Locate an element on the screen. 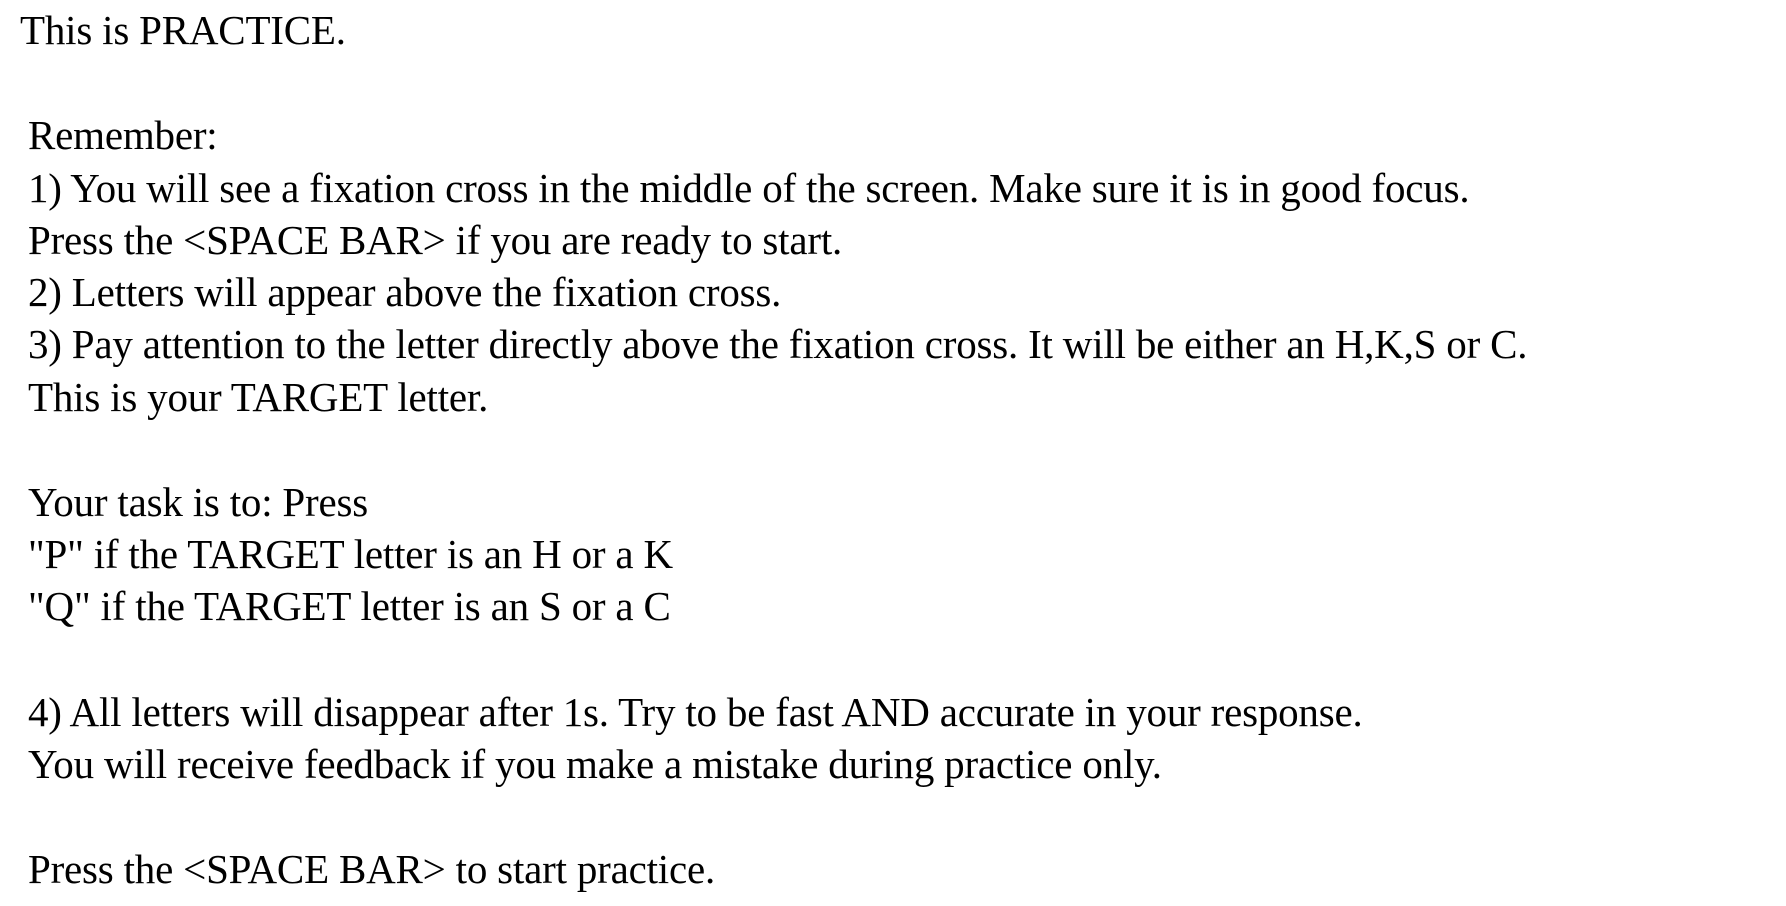 The width and height of the screenshot is (1786, 906). practice-heading: This is PRACTICE. is located at coordinates (183, 30).